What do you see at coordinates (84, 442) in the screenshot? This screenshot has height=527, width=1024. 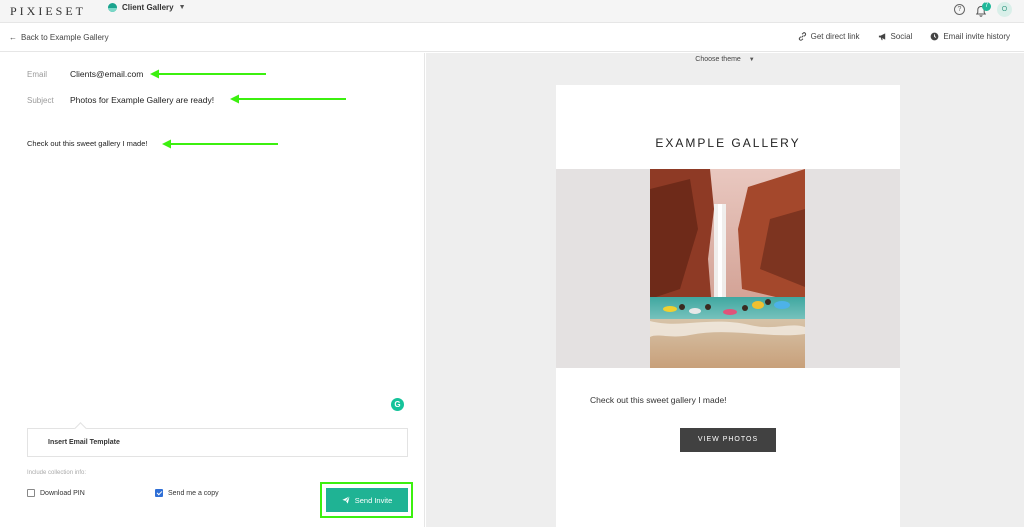 I see `insert-email-template-label: Insert Email Template` at bounding box center [84, 442].